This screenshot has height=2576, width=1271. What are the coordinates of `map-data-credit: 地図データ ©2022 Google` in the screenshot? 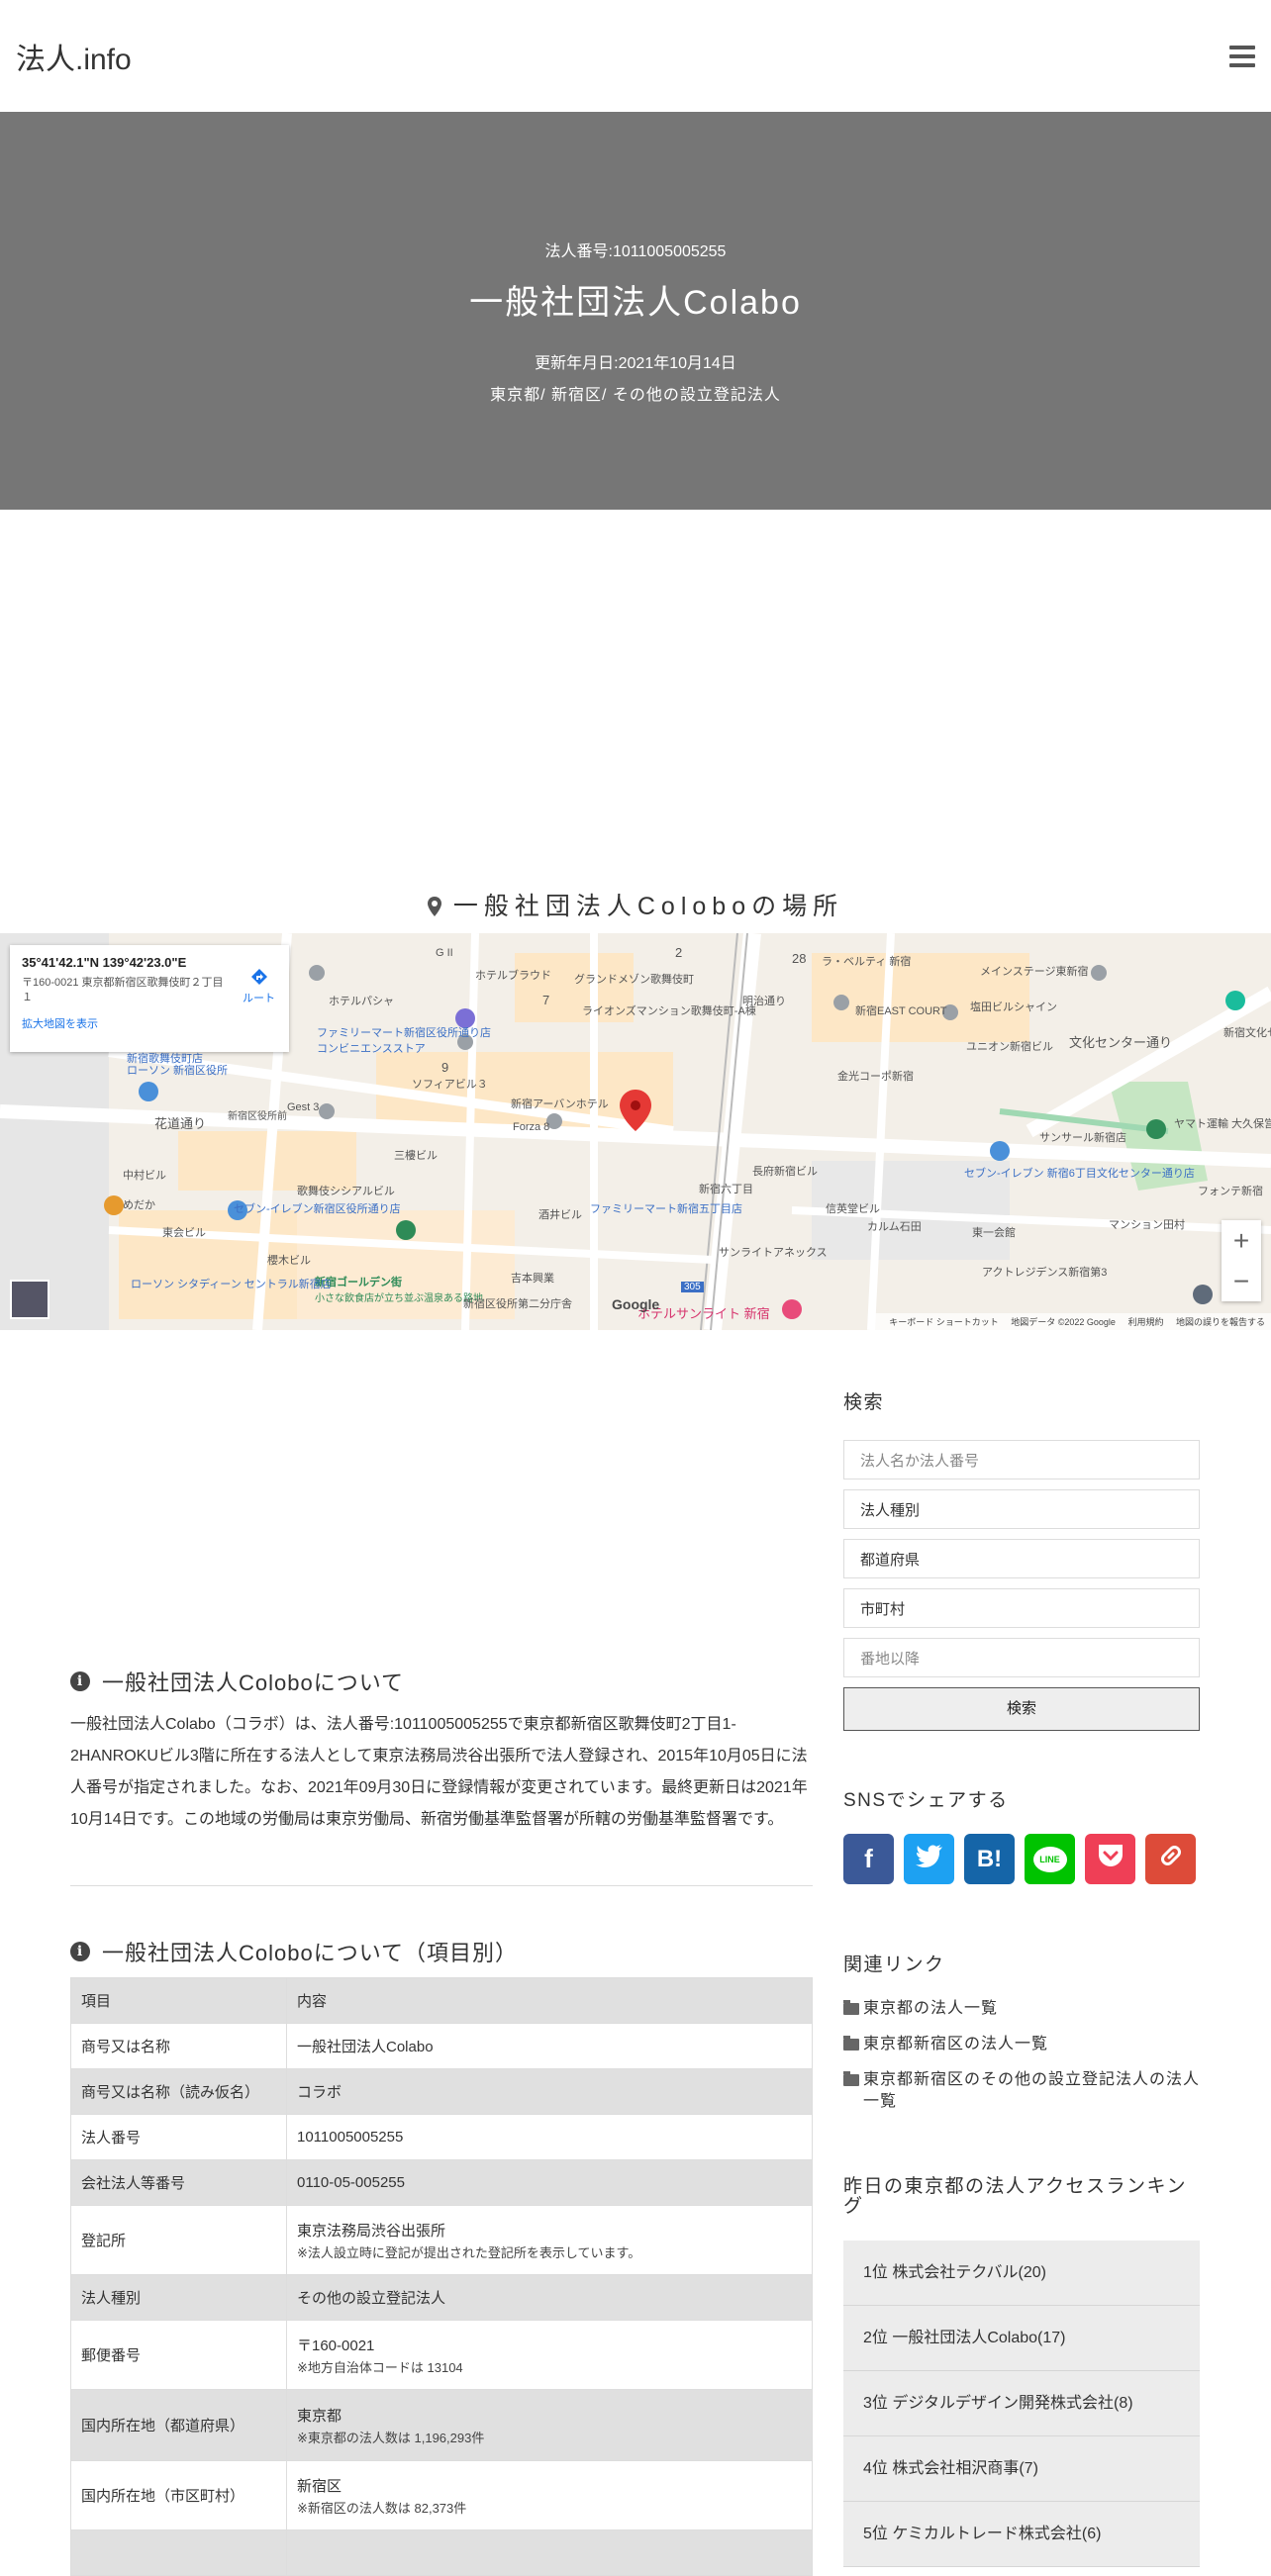 It's located at (1064, 1322).